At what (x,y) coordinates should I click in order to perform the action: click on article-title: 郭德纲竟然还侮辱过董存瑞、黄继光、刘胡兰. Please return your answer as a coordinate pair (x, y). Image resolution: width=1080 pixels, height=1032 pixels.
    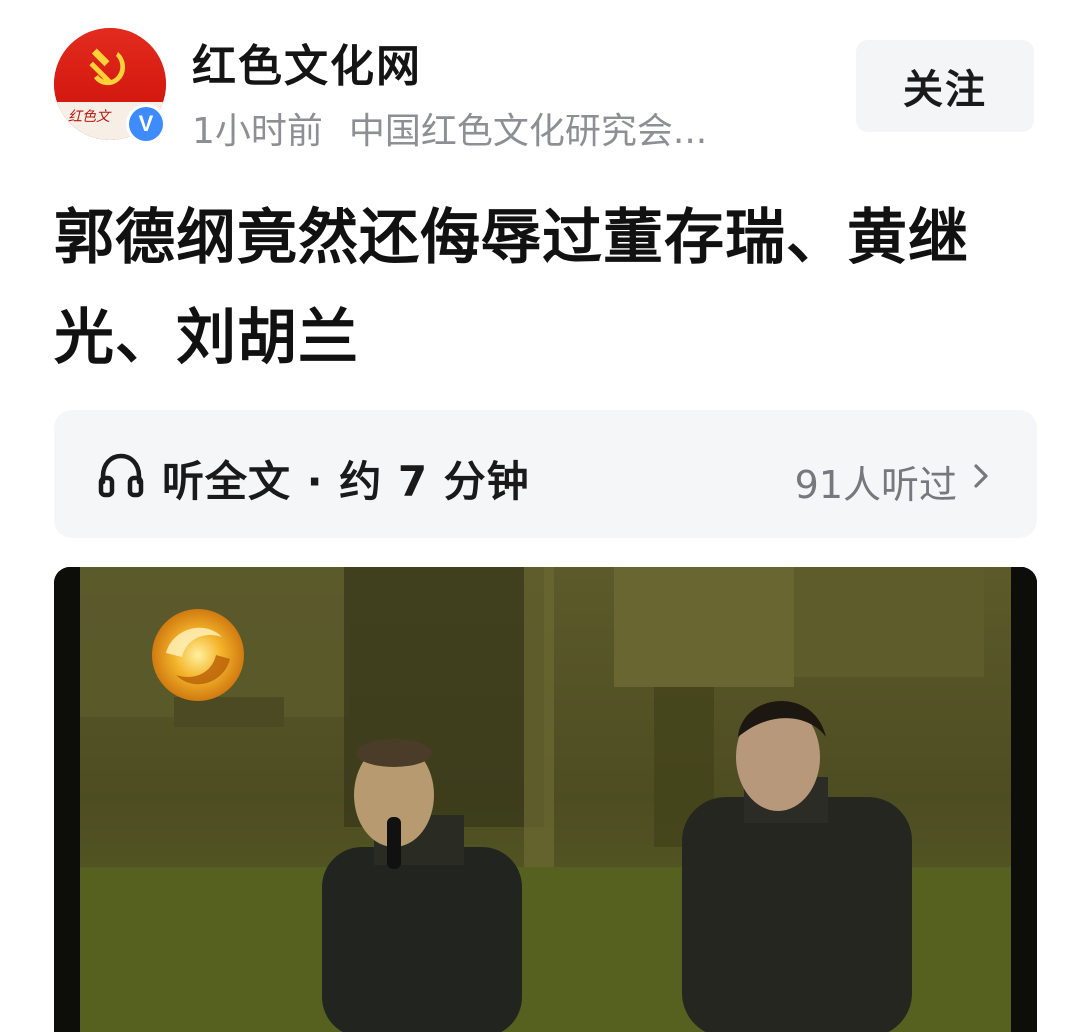
    Looking at the image, I should click on (511, 288).